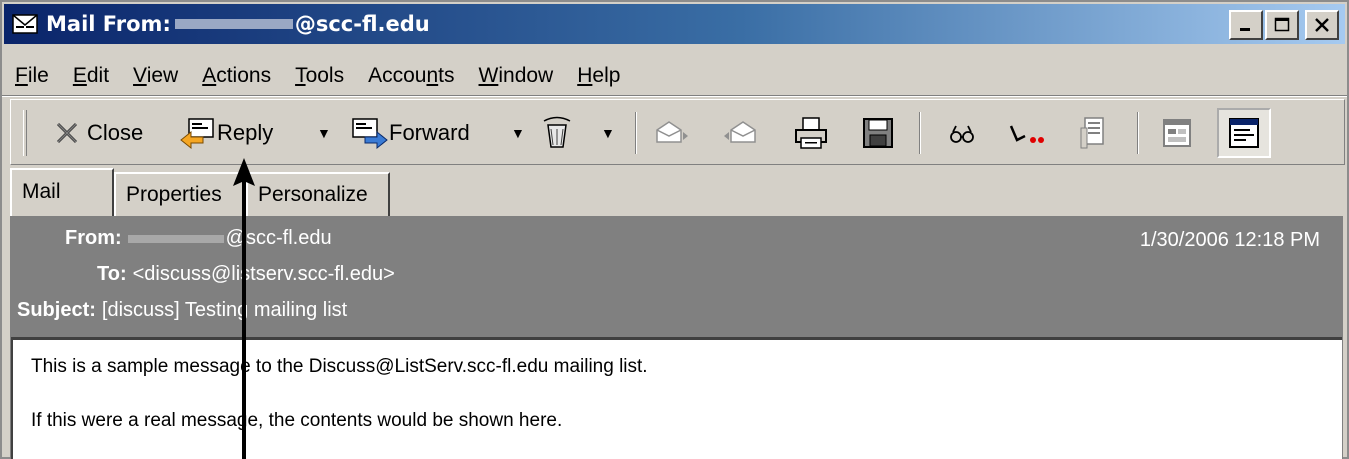 The width and height of the screenshot is (1349, 459). I want to click on tab-mail: Mail, so click(62, 192).